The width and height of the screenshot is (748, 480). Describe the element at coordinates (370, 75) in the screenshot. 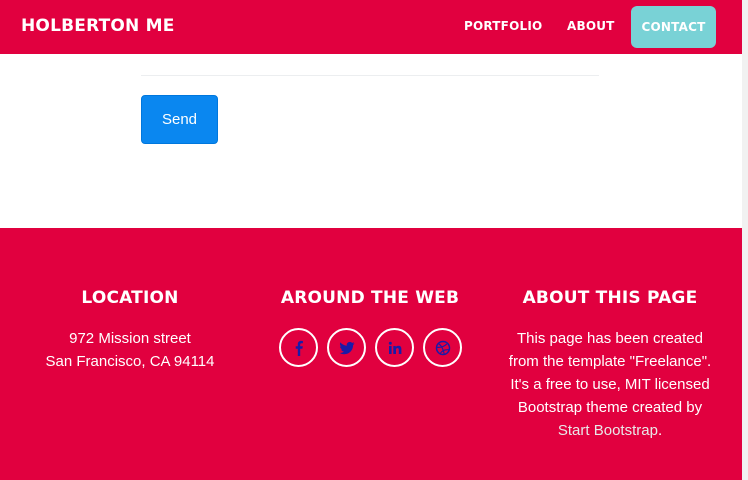

I see `form-field-underline` at that location.